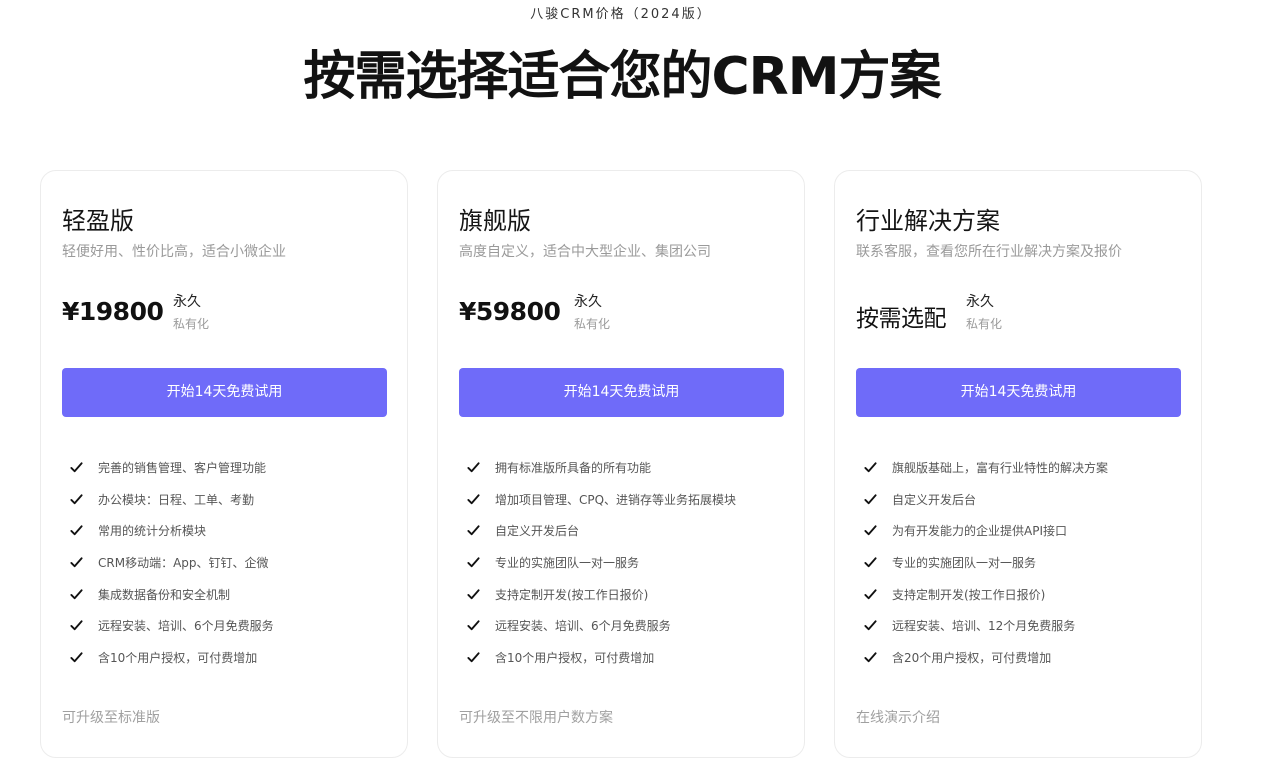 The height and width of the screenshot is (784, 1279). I want to click on plan-description: 轻便好用、性价比高，适合小微企业, so click(174, 252).